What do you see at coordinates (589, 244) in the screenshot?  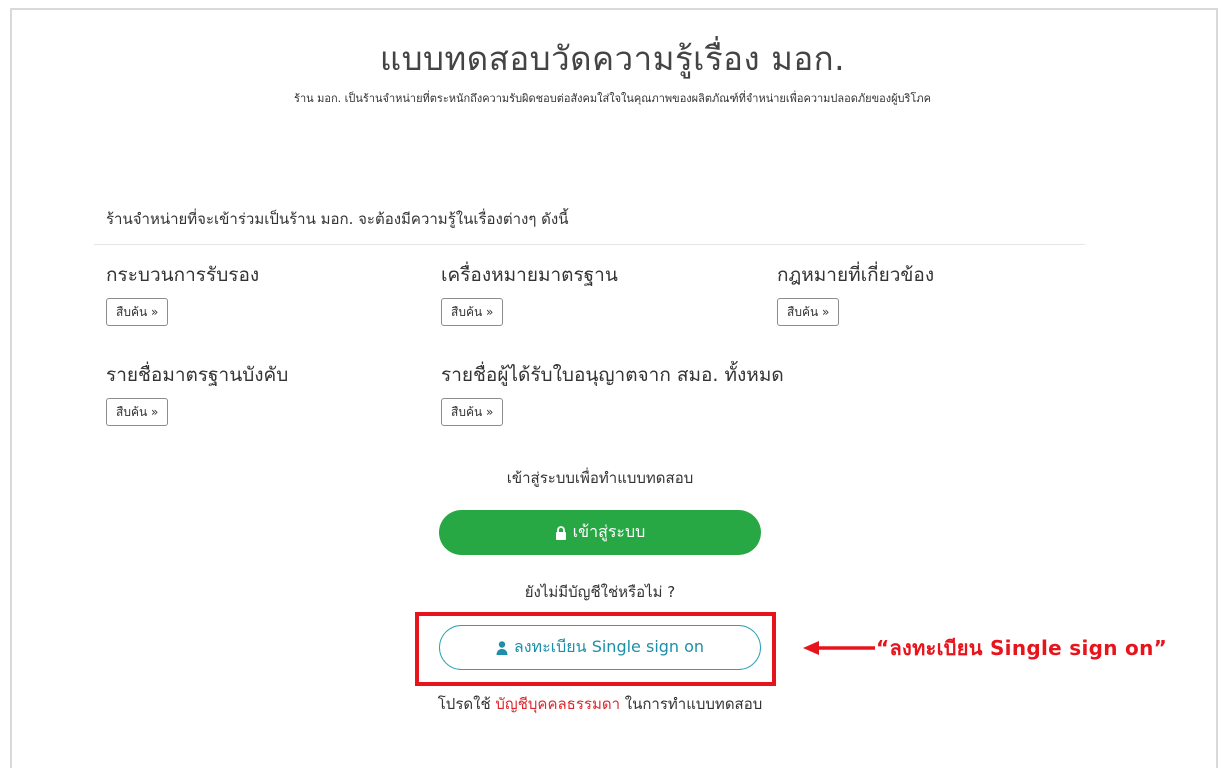 I see `divider` at bounding box center [589, 244].